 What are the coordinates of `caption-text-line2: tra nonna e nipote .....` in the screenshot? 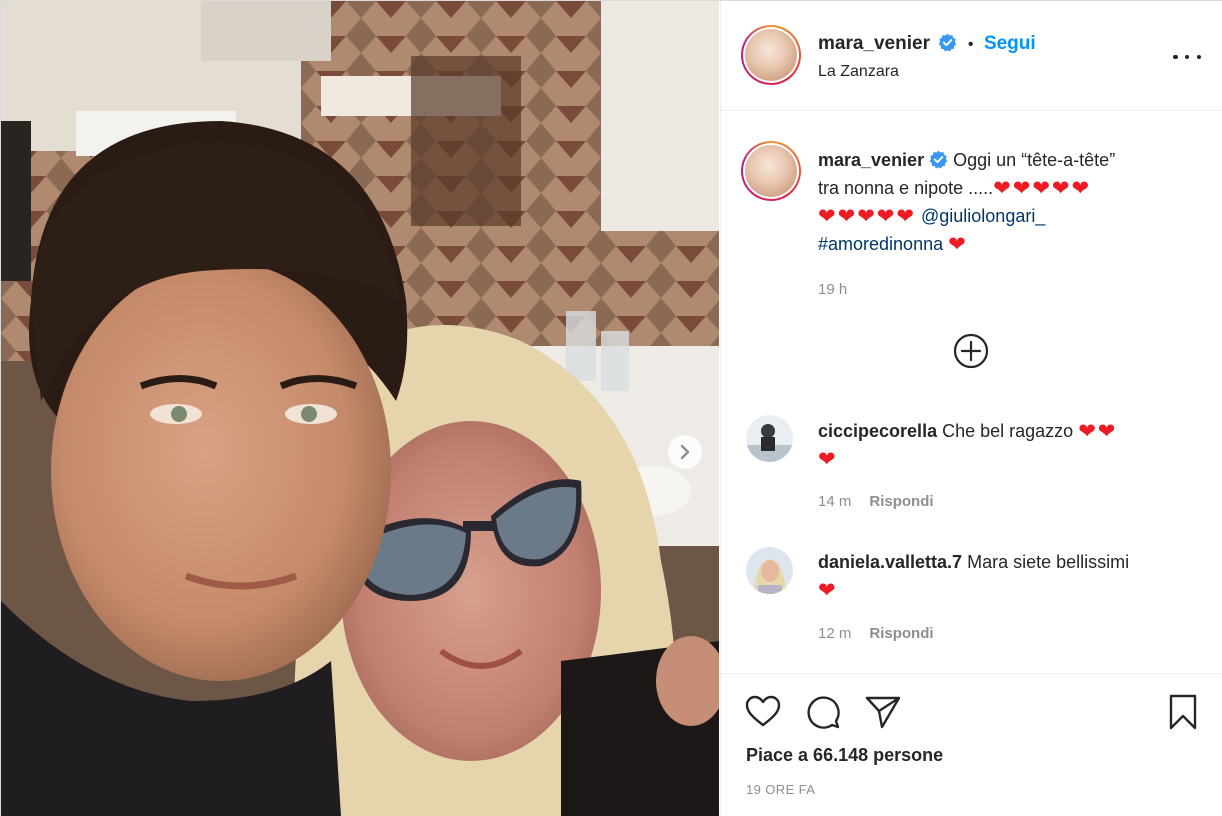 It's located at (906, 188).